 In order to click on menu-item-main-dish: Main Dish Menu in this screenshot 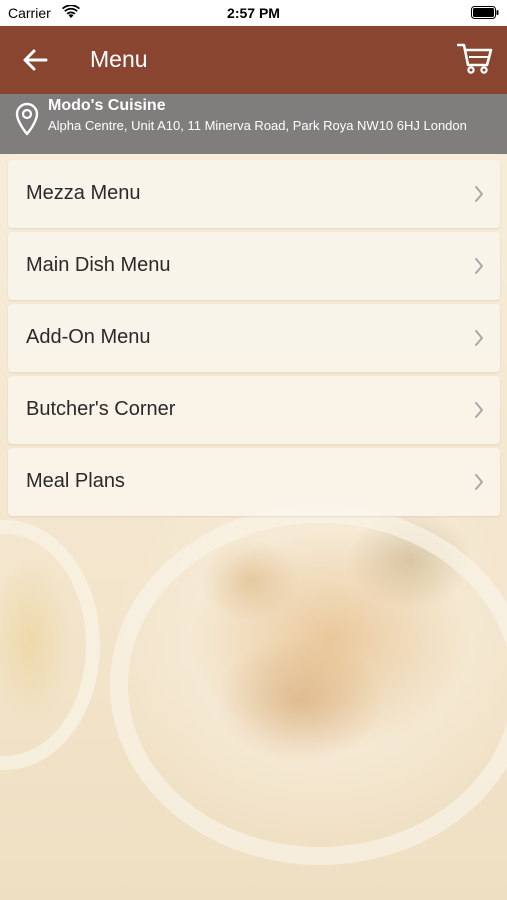, I will do `click(254, 266)`.